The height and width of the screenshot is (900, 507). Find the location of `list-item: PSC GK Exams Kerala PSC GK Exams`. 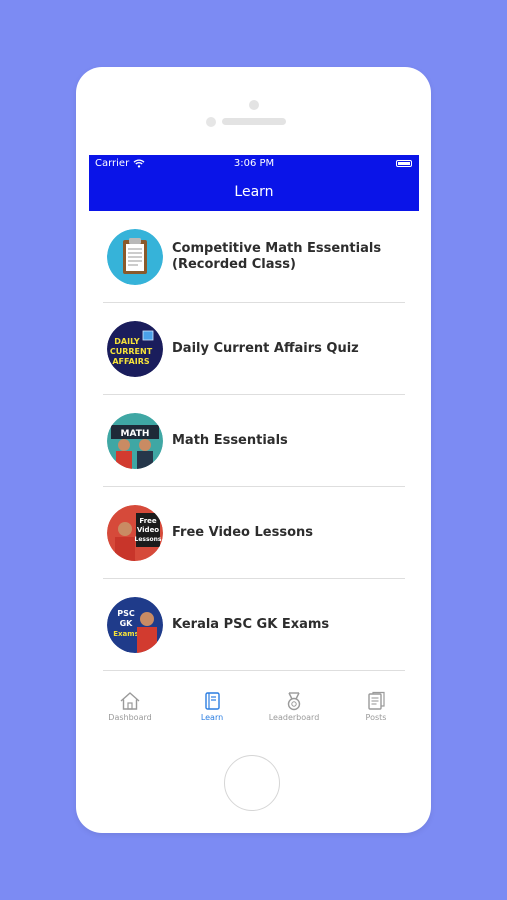

list-item: PSC GK Exams Kerala PSC GK Exams is located at coordinates (254, 625).